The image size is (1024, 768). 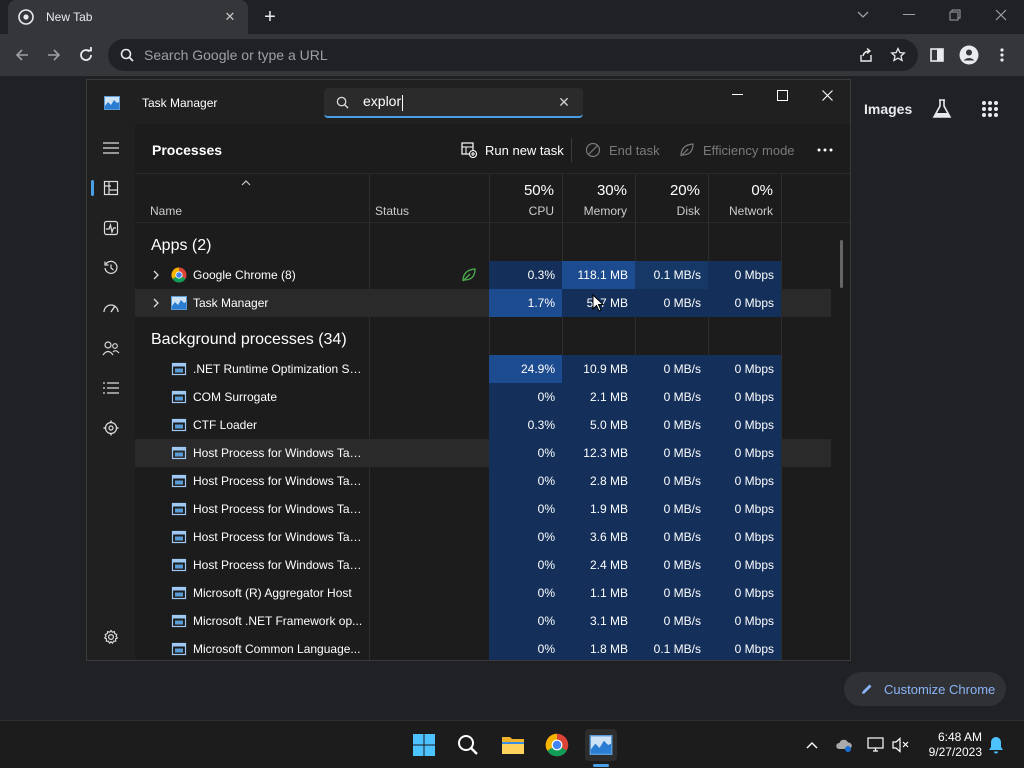 What do you see at coordinates (737, 95) in the screenshot?
I see `tm-minimize-icon` at bounding box center [737, 95].